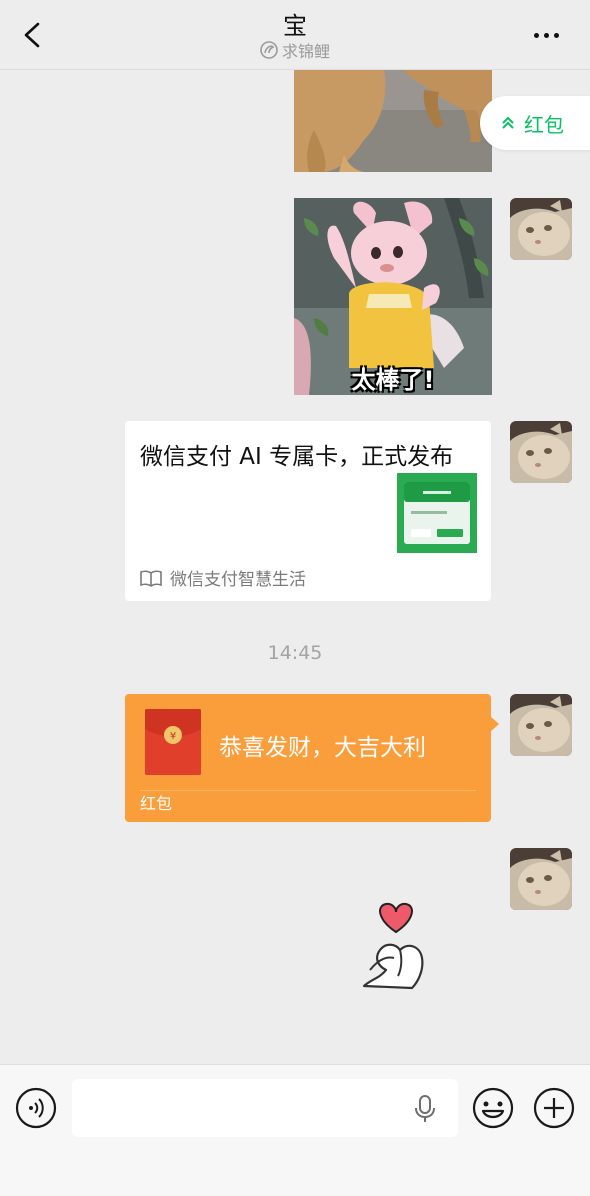 This screenshot has height=1196, width=590. Describe the element at coordinates (322, 748) in the screenshot. I see `red-envelope-greeting: 恭喜发财，大吉大利` at that location.